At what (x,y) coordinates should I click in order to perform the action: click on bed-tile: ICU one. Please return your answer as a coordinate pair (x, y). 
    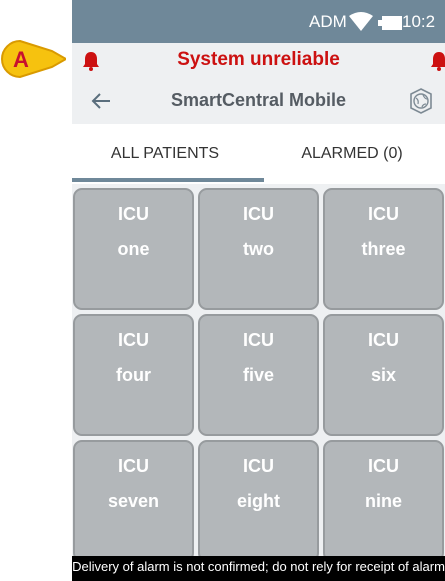
    Looking at the image, I should click on (133, 249).